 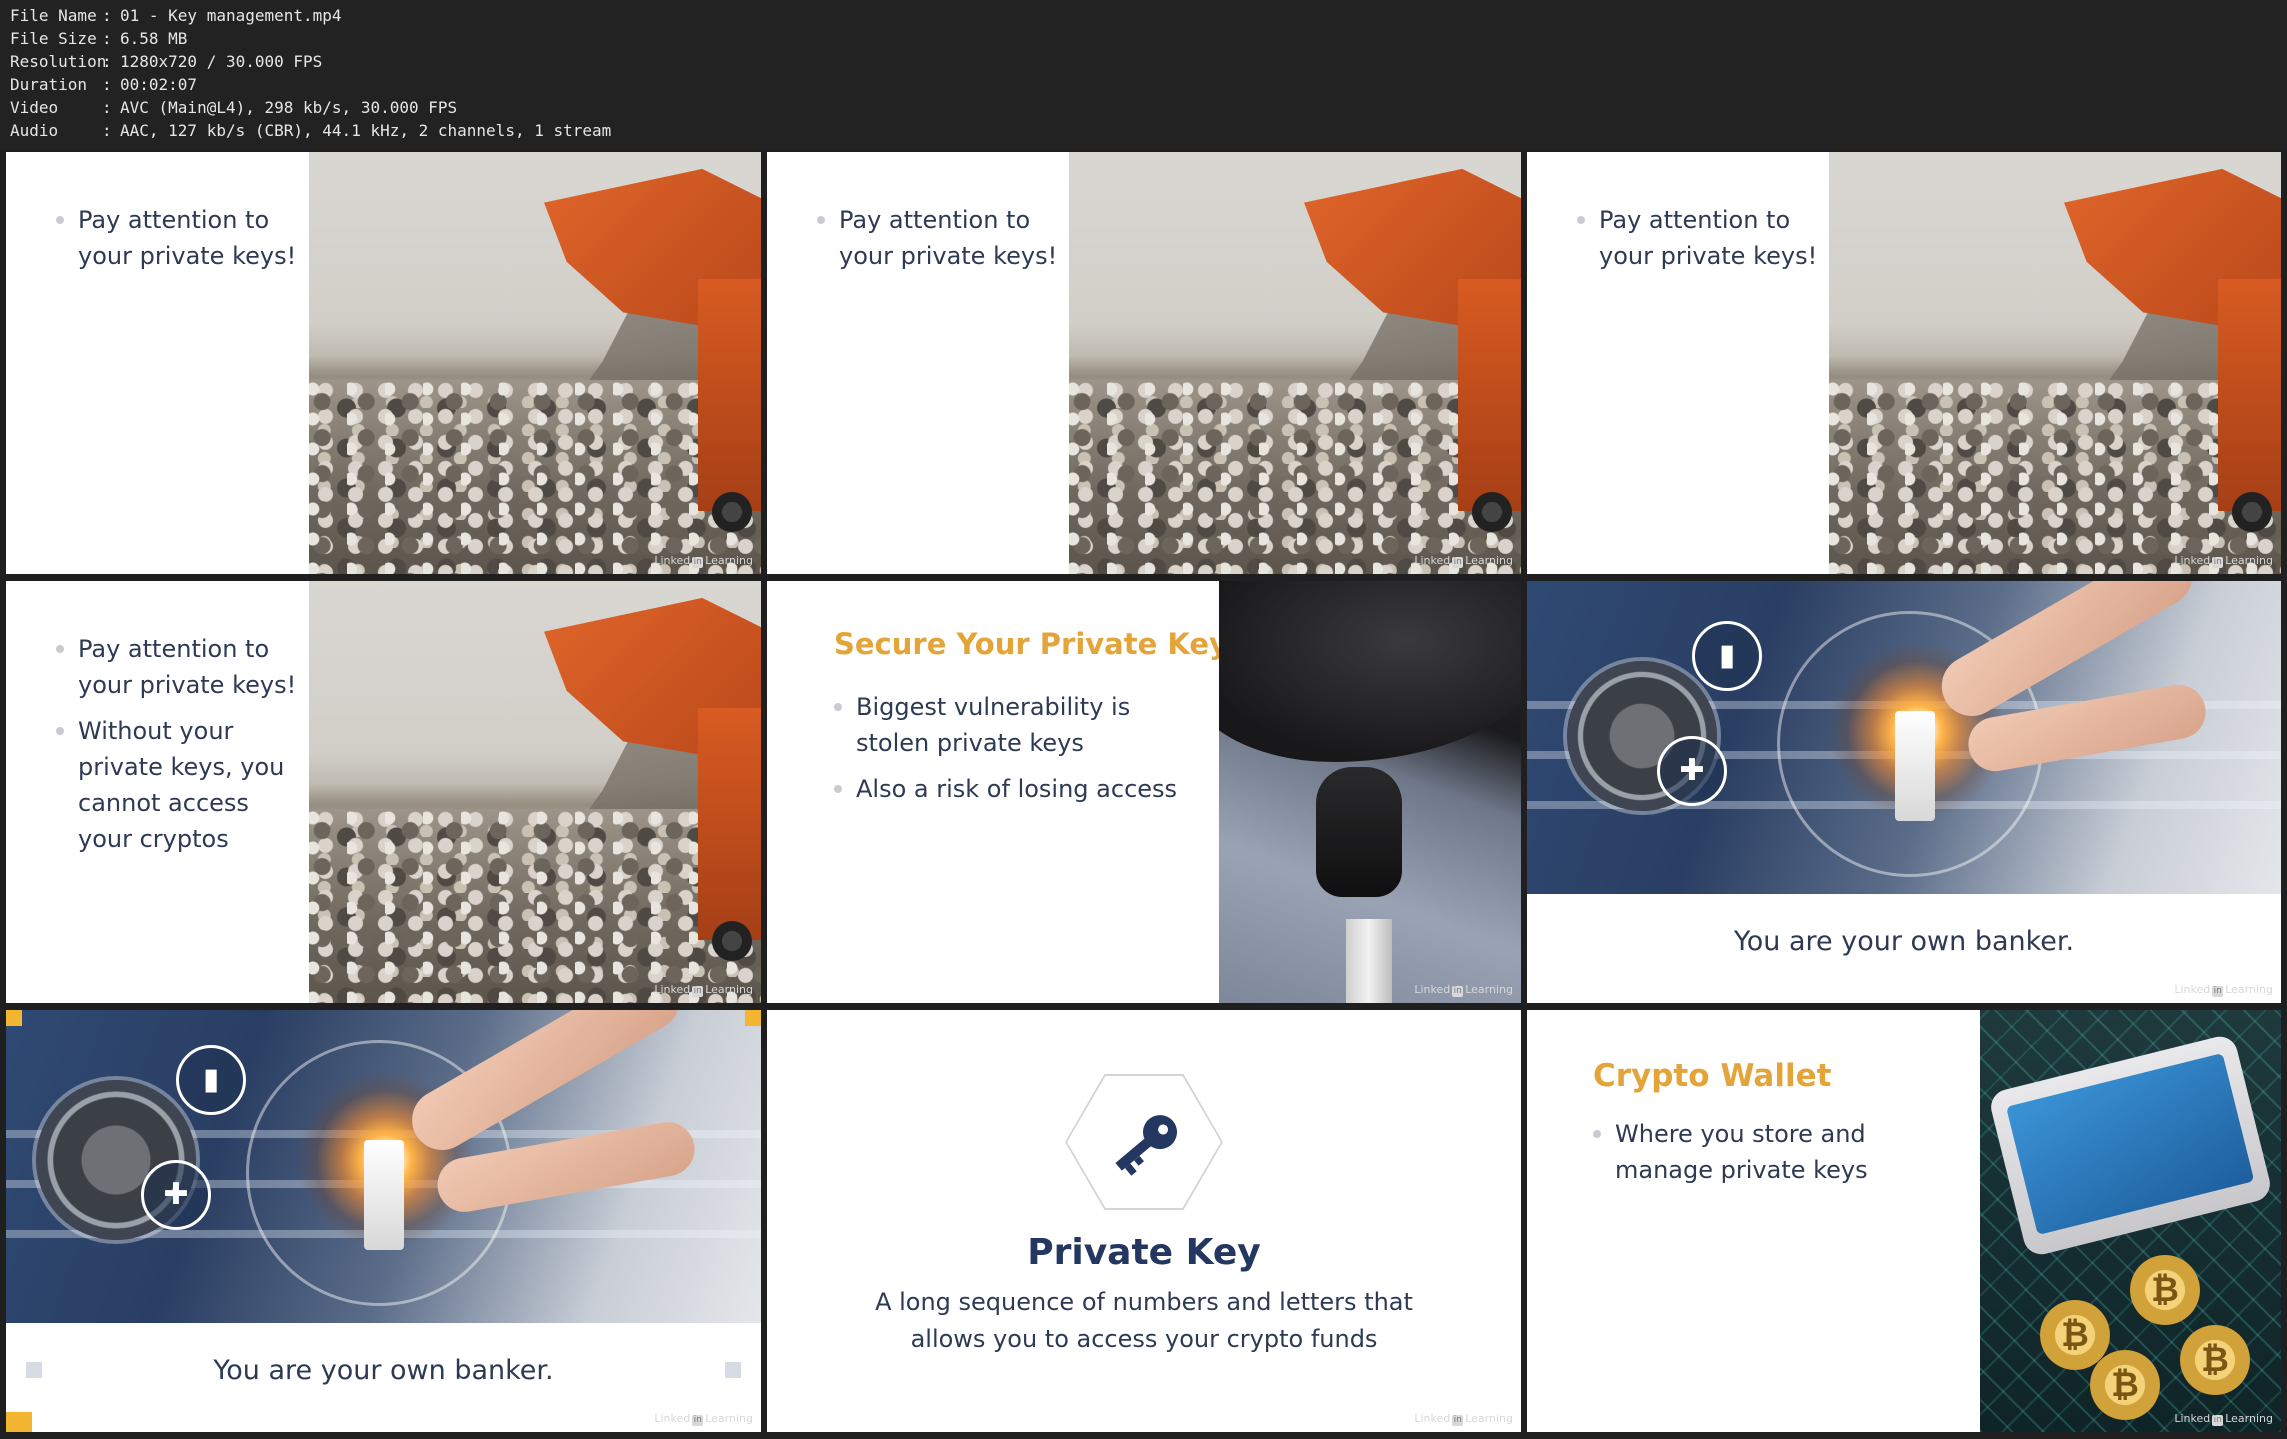 What do you see at coordinates (1712, 1076) in the screenshot?
I see `slide-heading: Crypto Wallet` at bounding box center [1712, 1076].